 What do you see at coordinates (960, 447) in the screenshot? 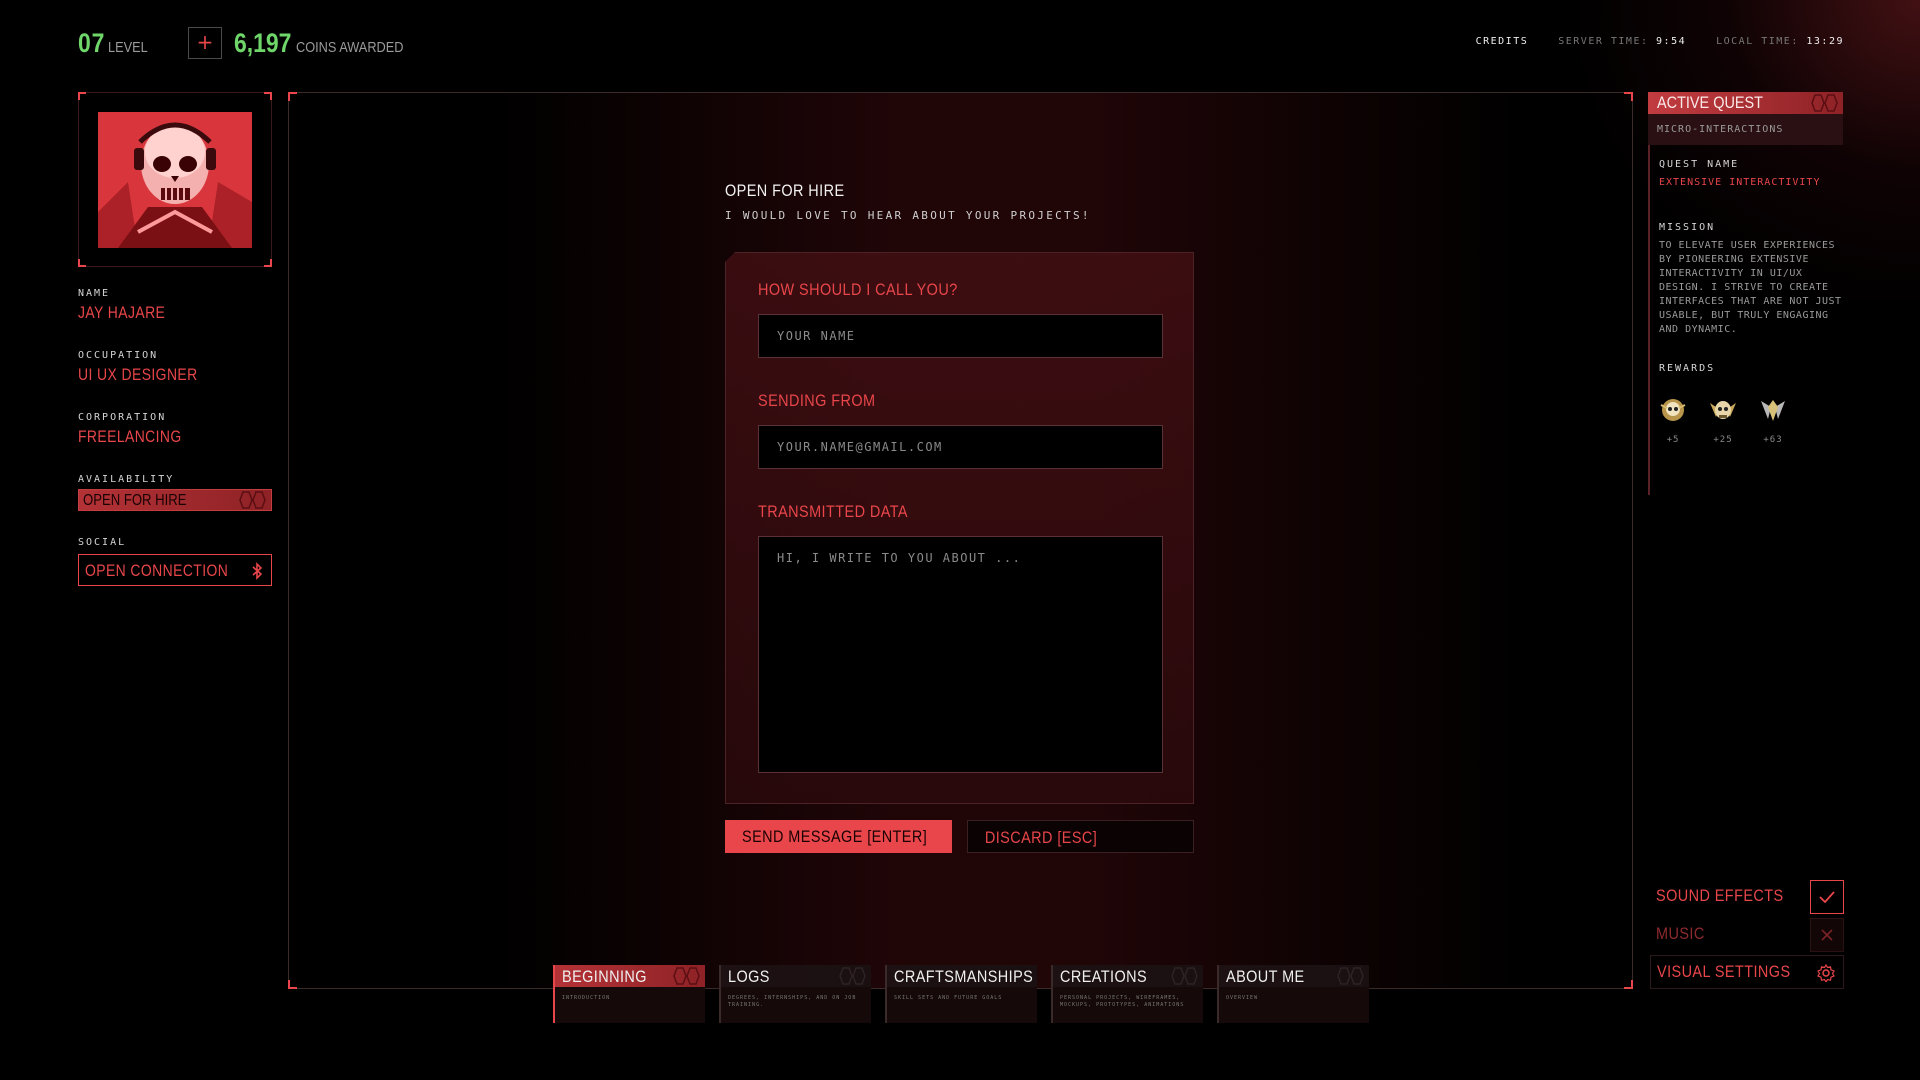
I see `email-input` at bounding box center [960, 447].